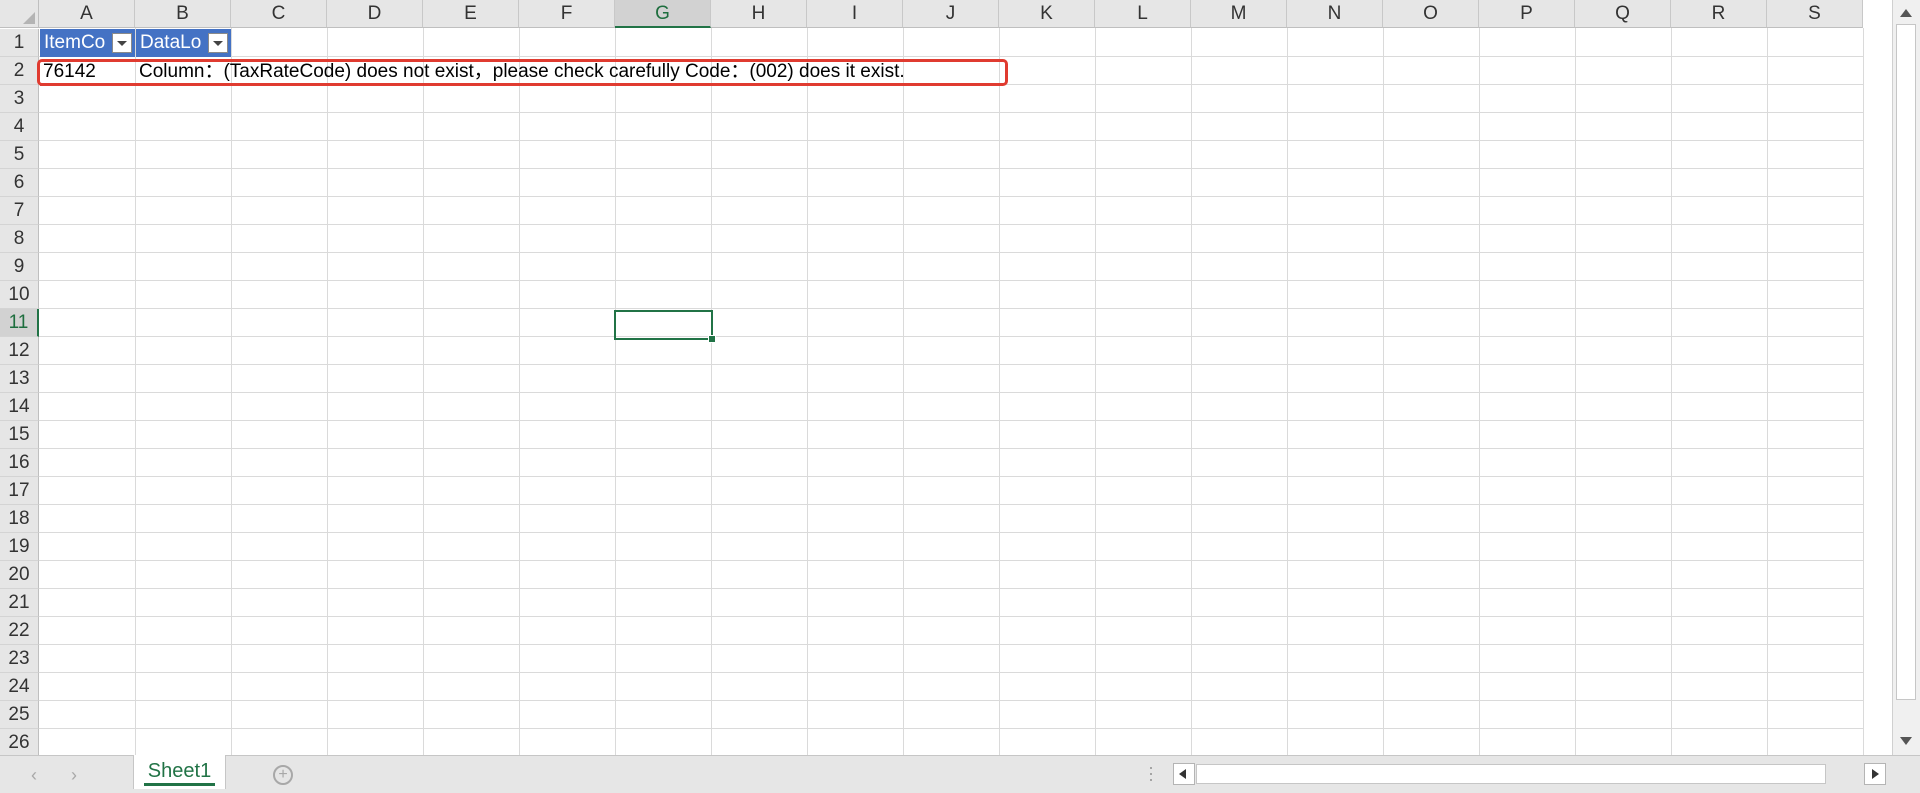 This screenshot has height=793, width=1920. I want to click on prev-sheet-icon: ‹, so click(34, 775).